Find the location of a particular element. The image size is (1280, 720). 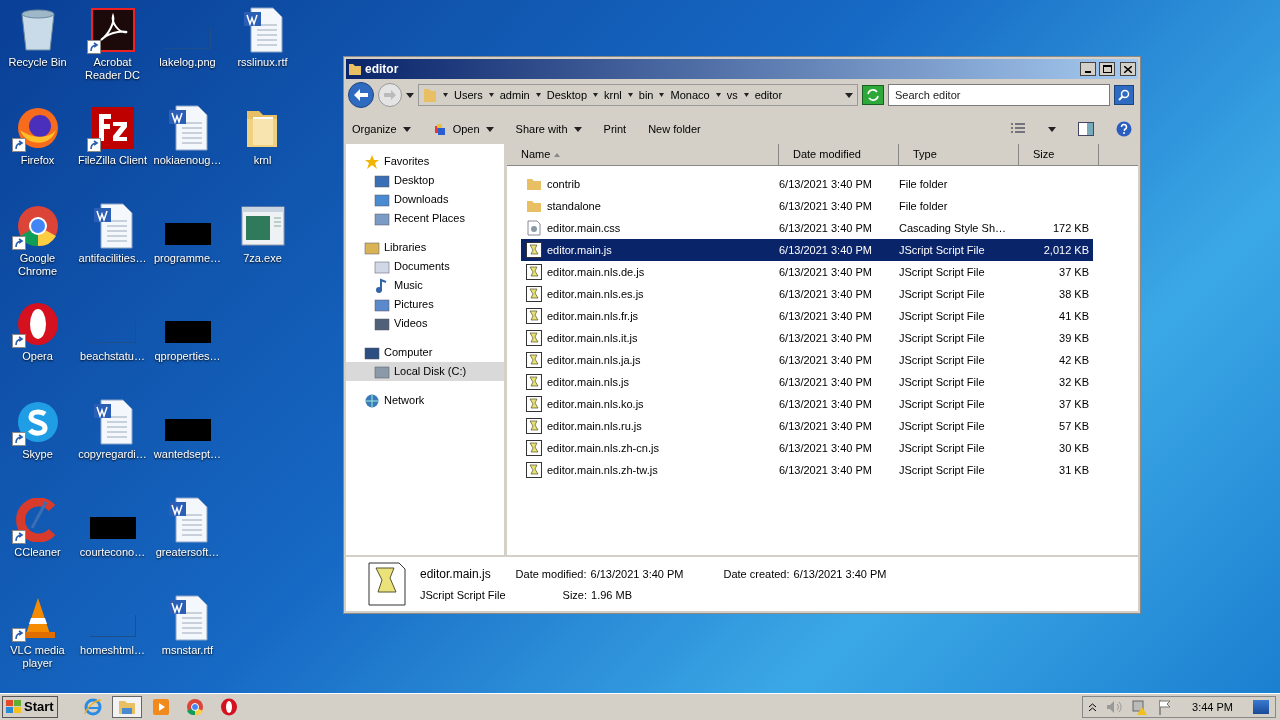

nav-item: Computer is located at coordinates (425, 352).